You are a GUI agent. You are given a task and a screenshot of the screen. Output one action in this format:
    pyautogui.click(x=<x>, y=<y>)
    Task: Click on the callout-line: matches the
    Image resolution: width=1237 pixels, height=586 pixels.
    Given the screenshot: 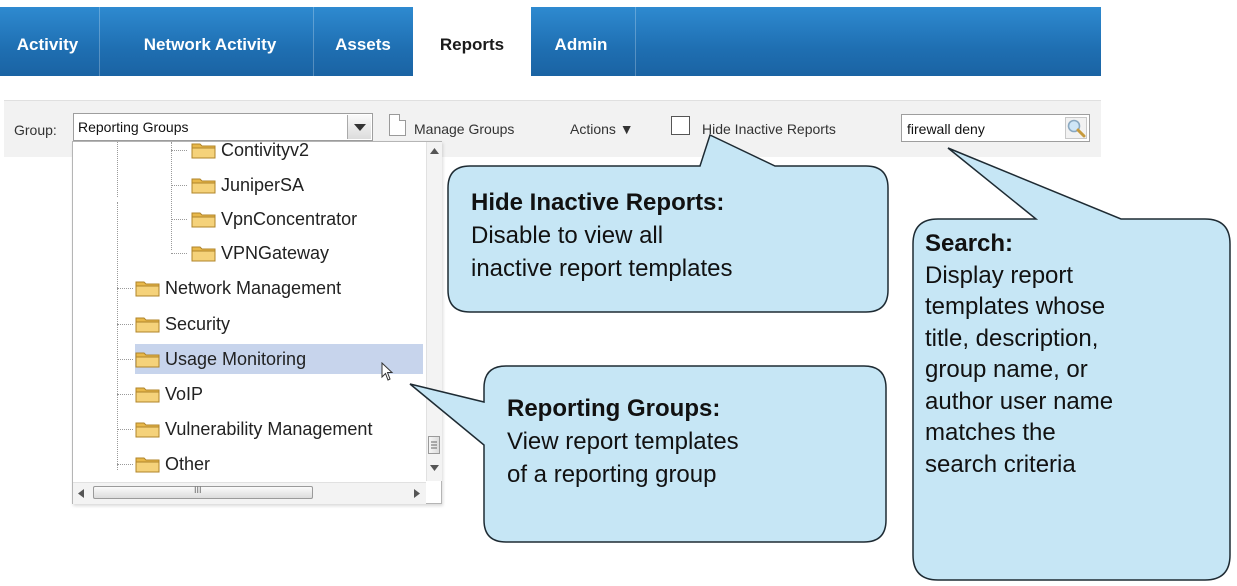 What is the action you would take?
    pyautogui.click(x=990, y=432)
    